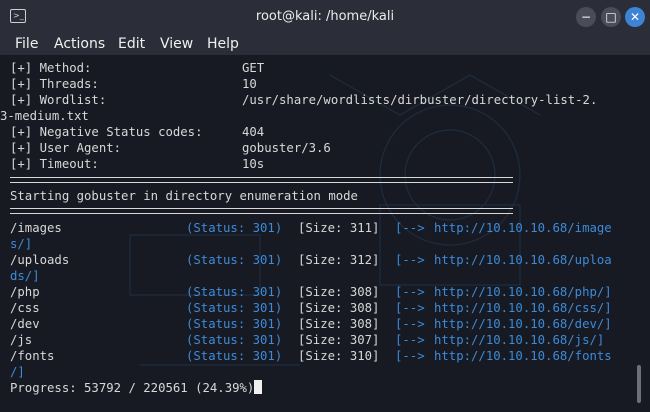  Describe the element at coordinates (25, 308) in the screenshot. I see `result-path: /css` at that location.